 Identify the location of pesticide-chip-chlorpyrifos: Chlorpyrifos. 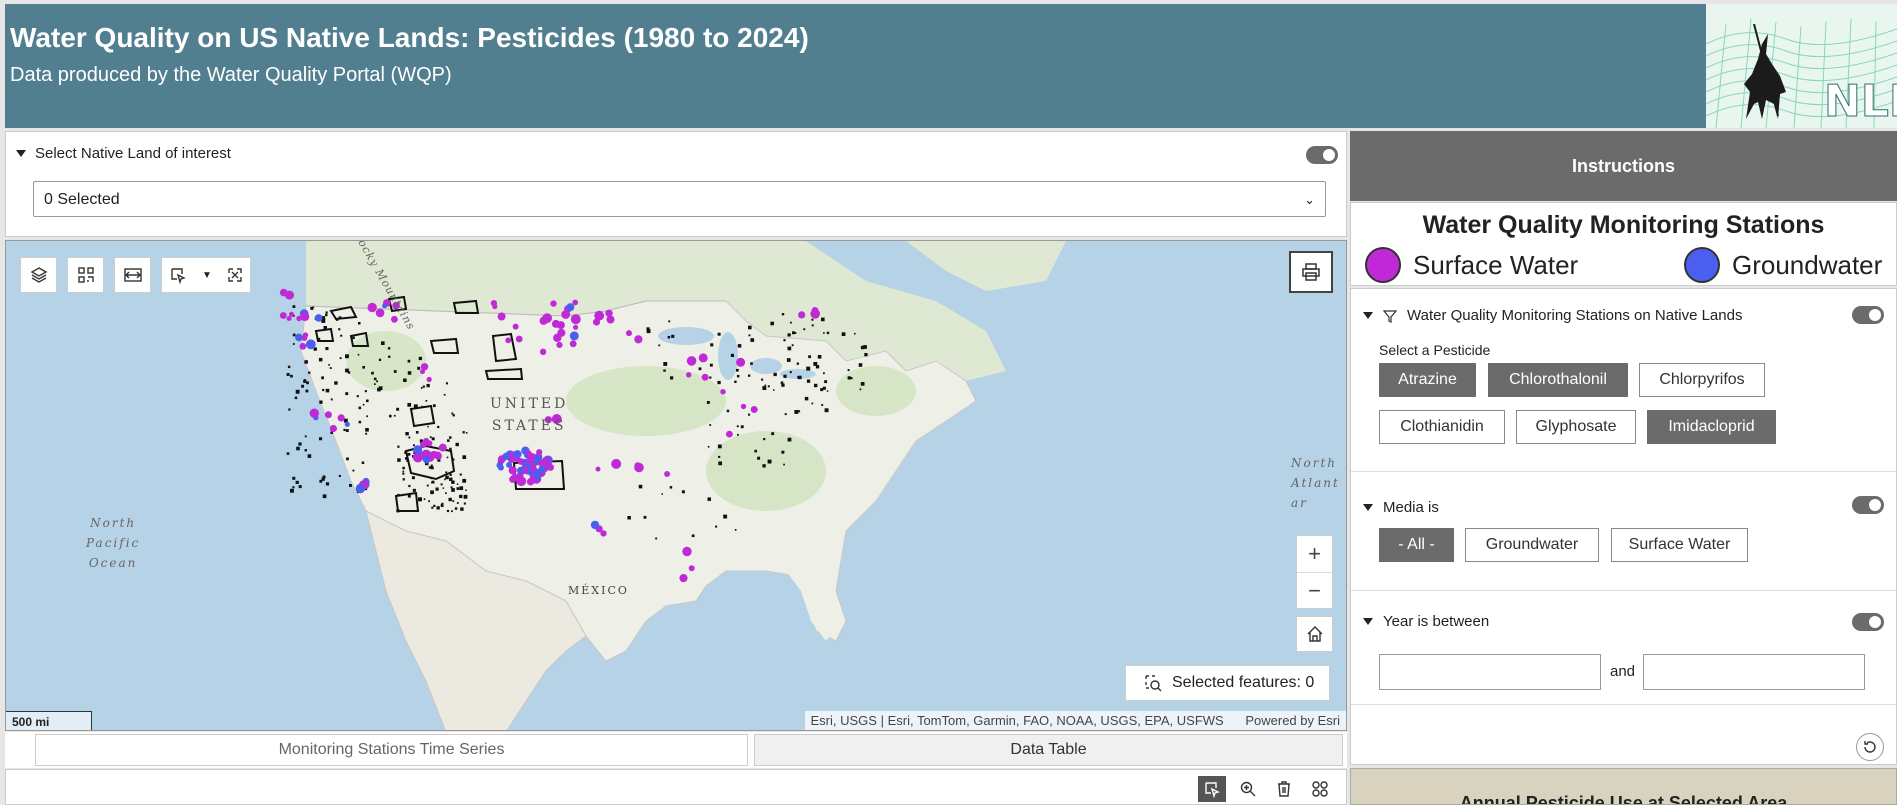
(1702, 380).